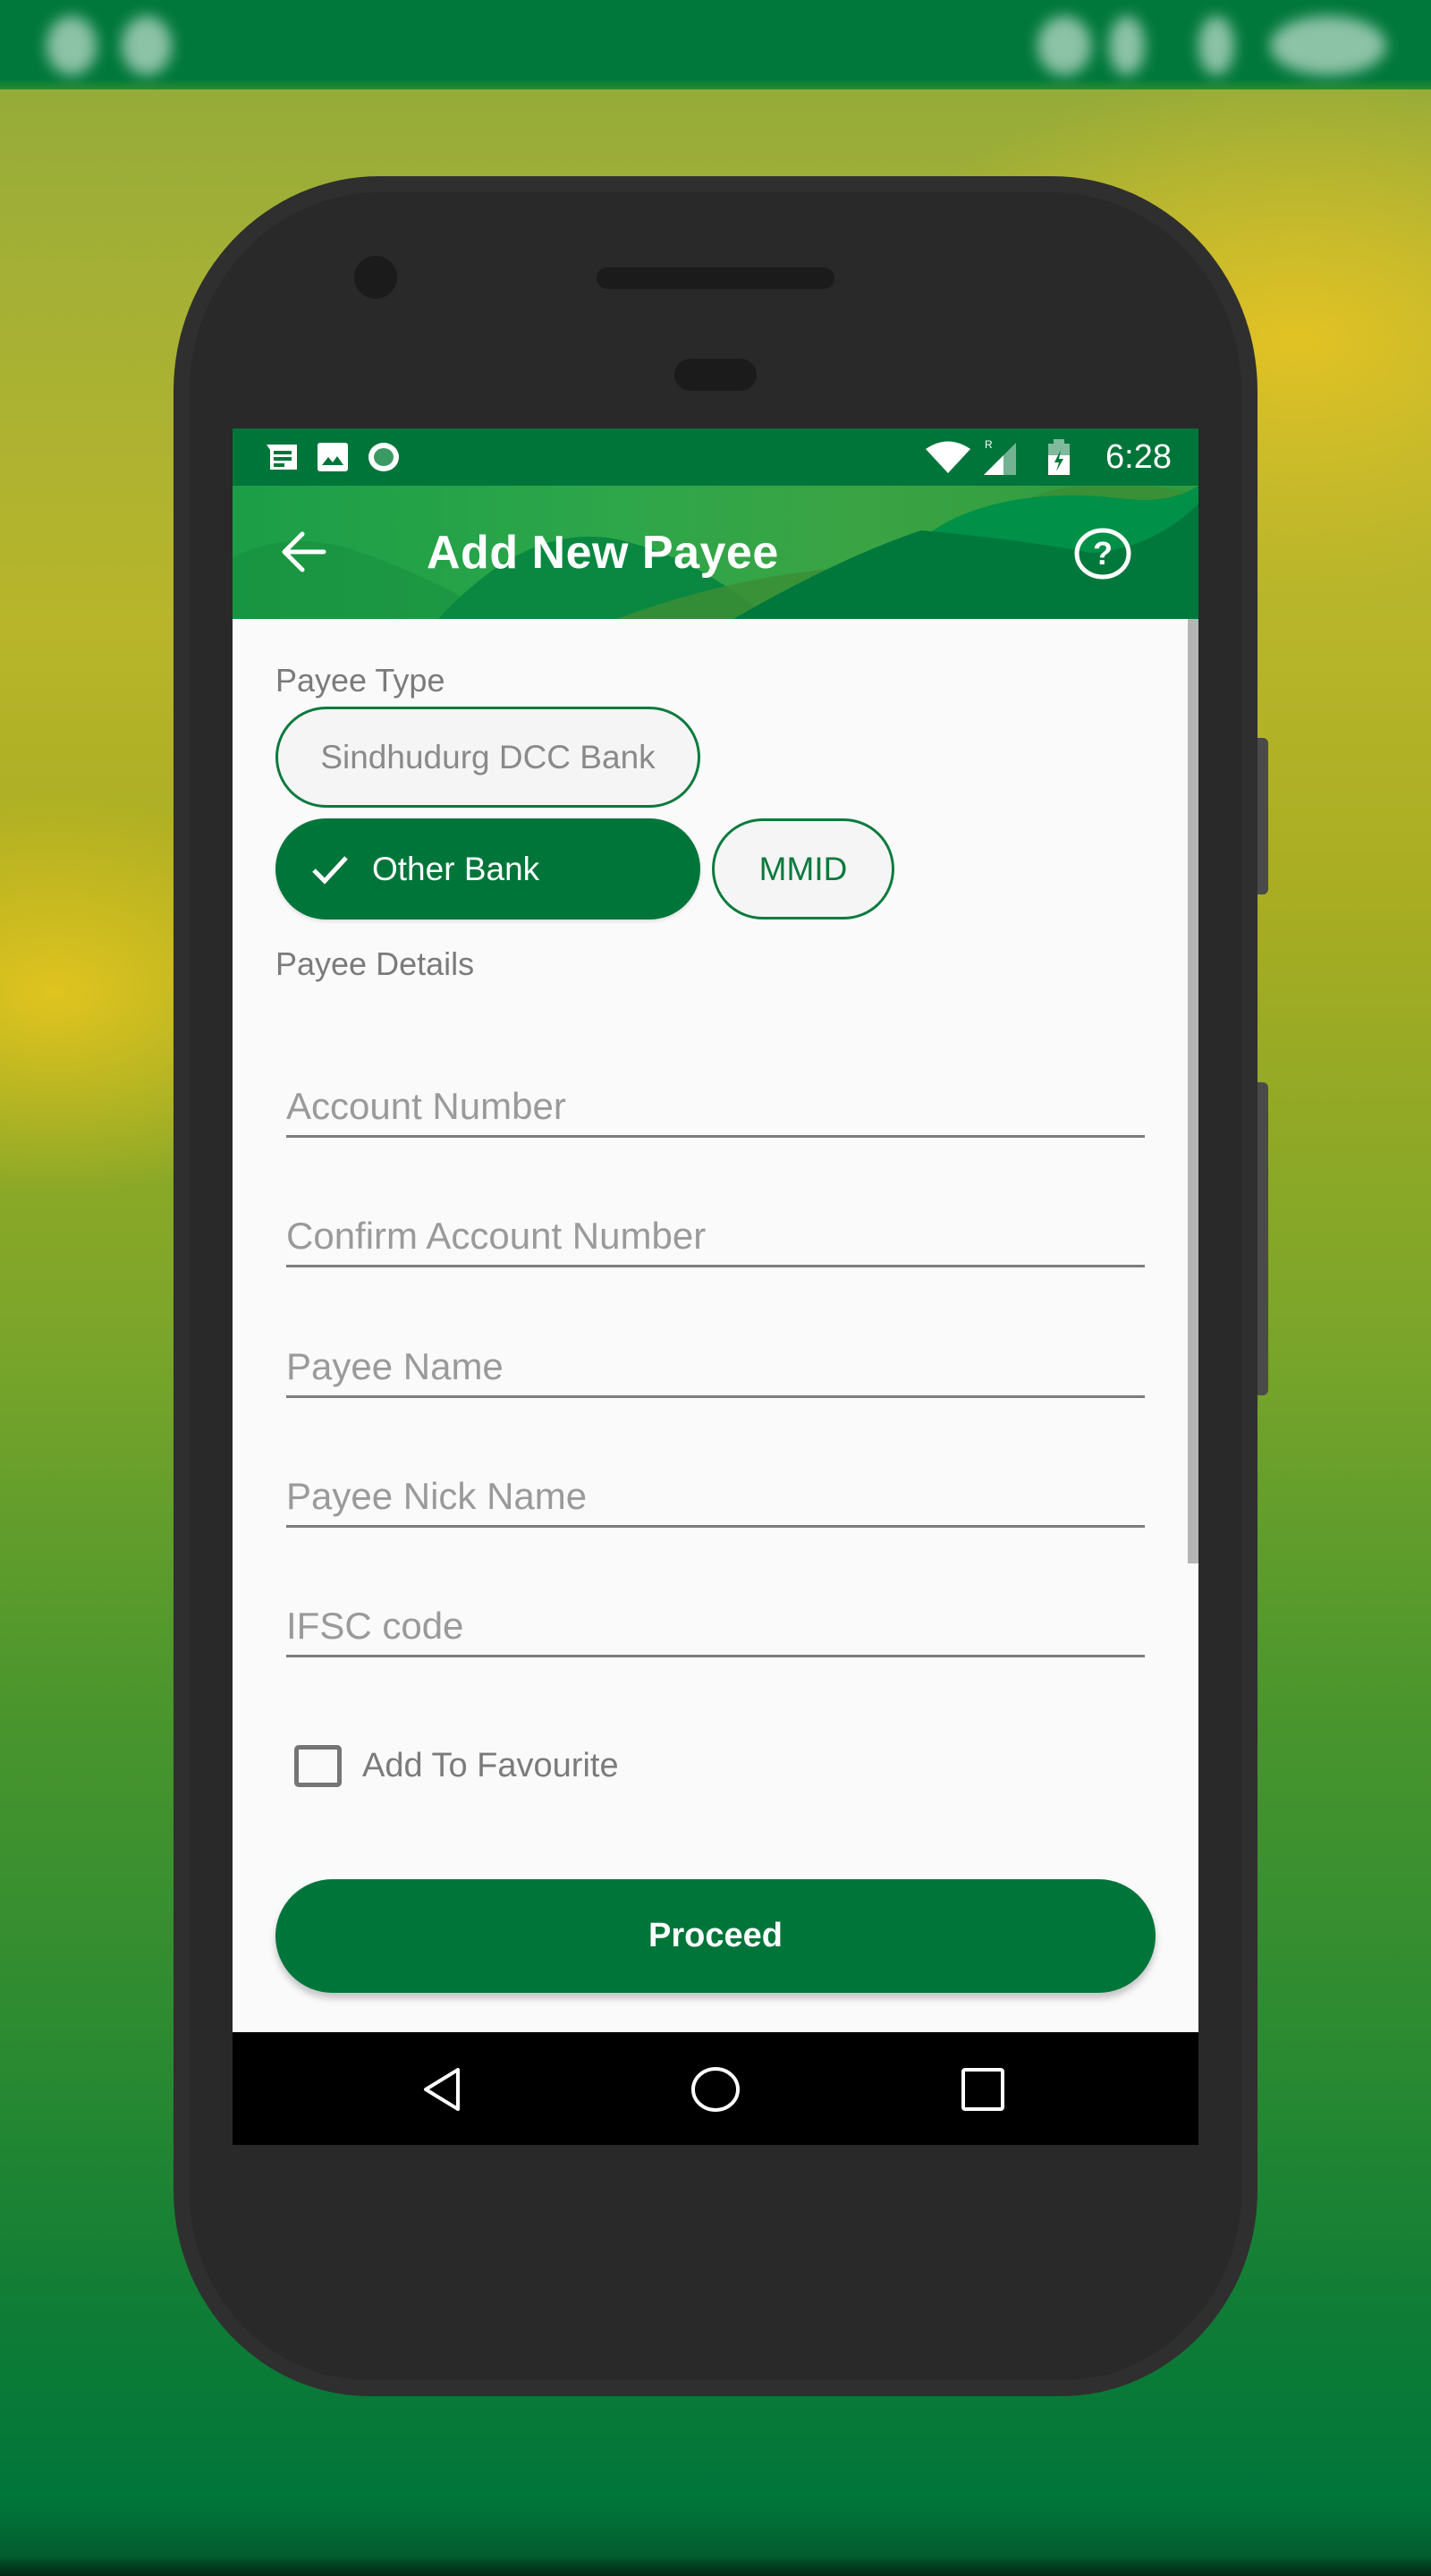 This screenshot has height=2576, width=1431. Describe the element at coordinates (375, 963) in the screenshot. I see `payee-details-label: Payee Details` at that location.